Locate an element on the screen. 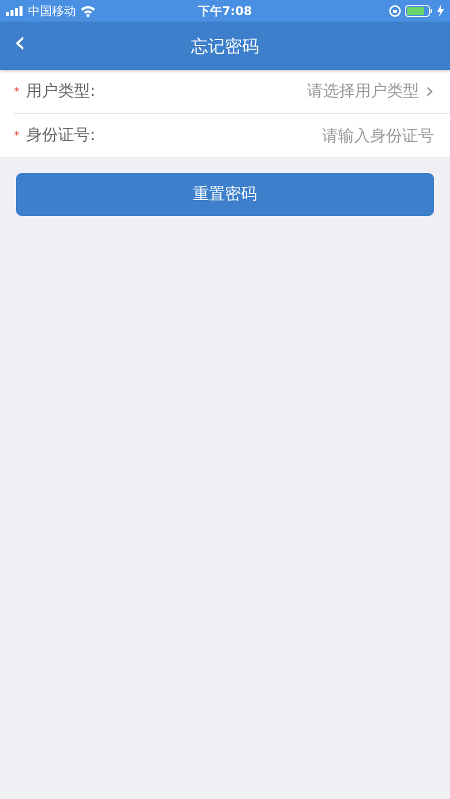 The image size is (450, 799). select-placeholder: 请选择用户类型 is located at coordinates (363, 91).